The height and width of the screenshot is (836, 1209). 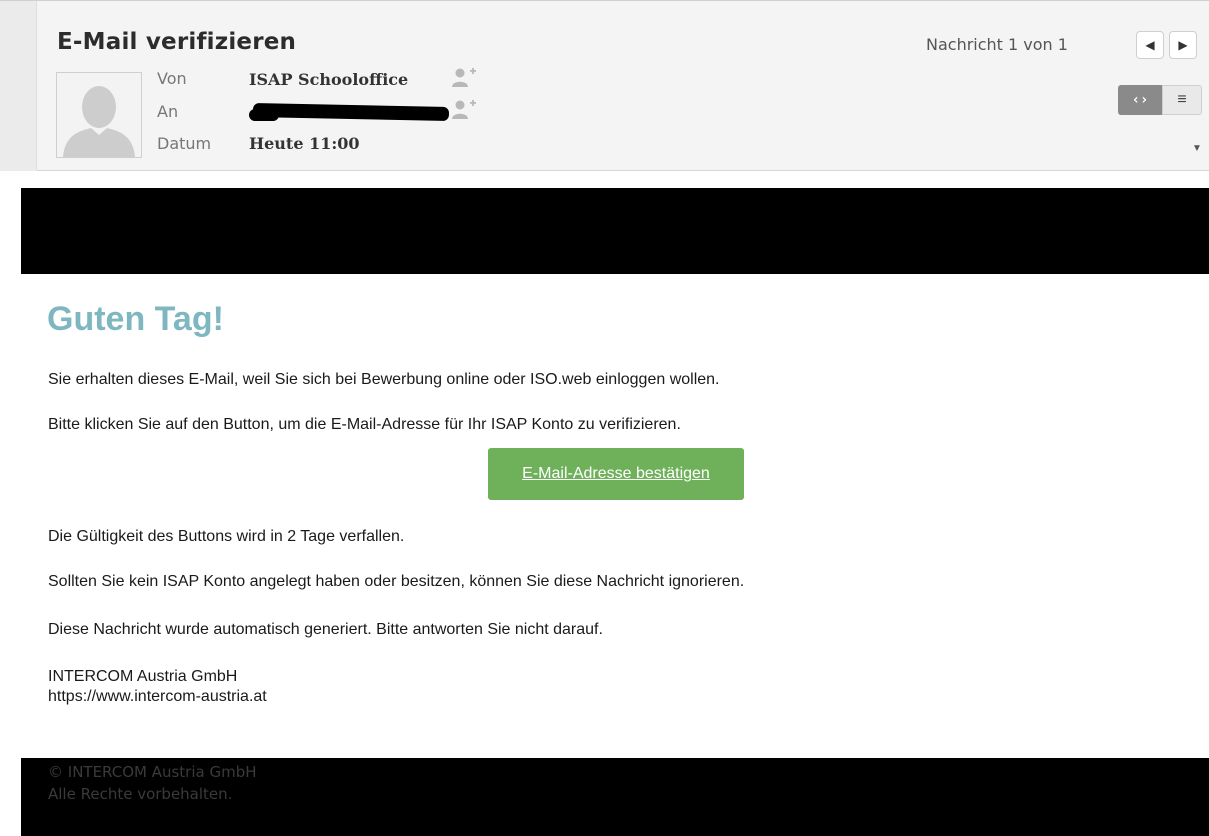 What do you see at coordinates (184, 143) in the screenshot?
I see `date-label: Datum` at bounding box center [184, 143].